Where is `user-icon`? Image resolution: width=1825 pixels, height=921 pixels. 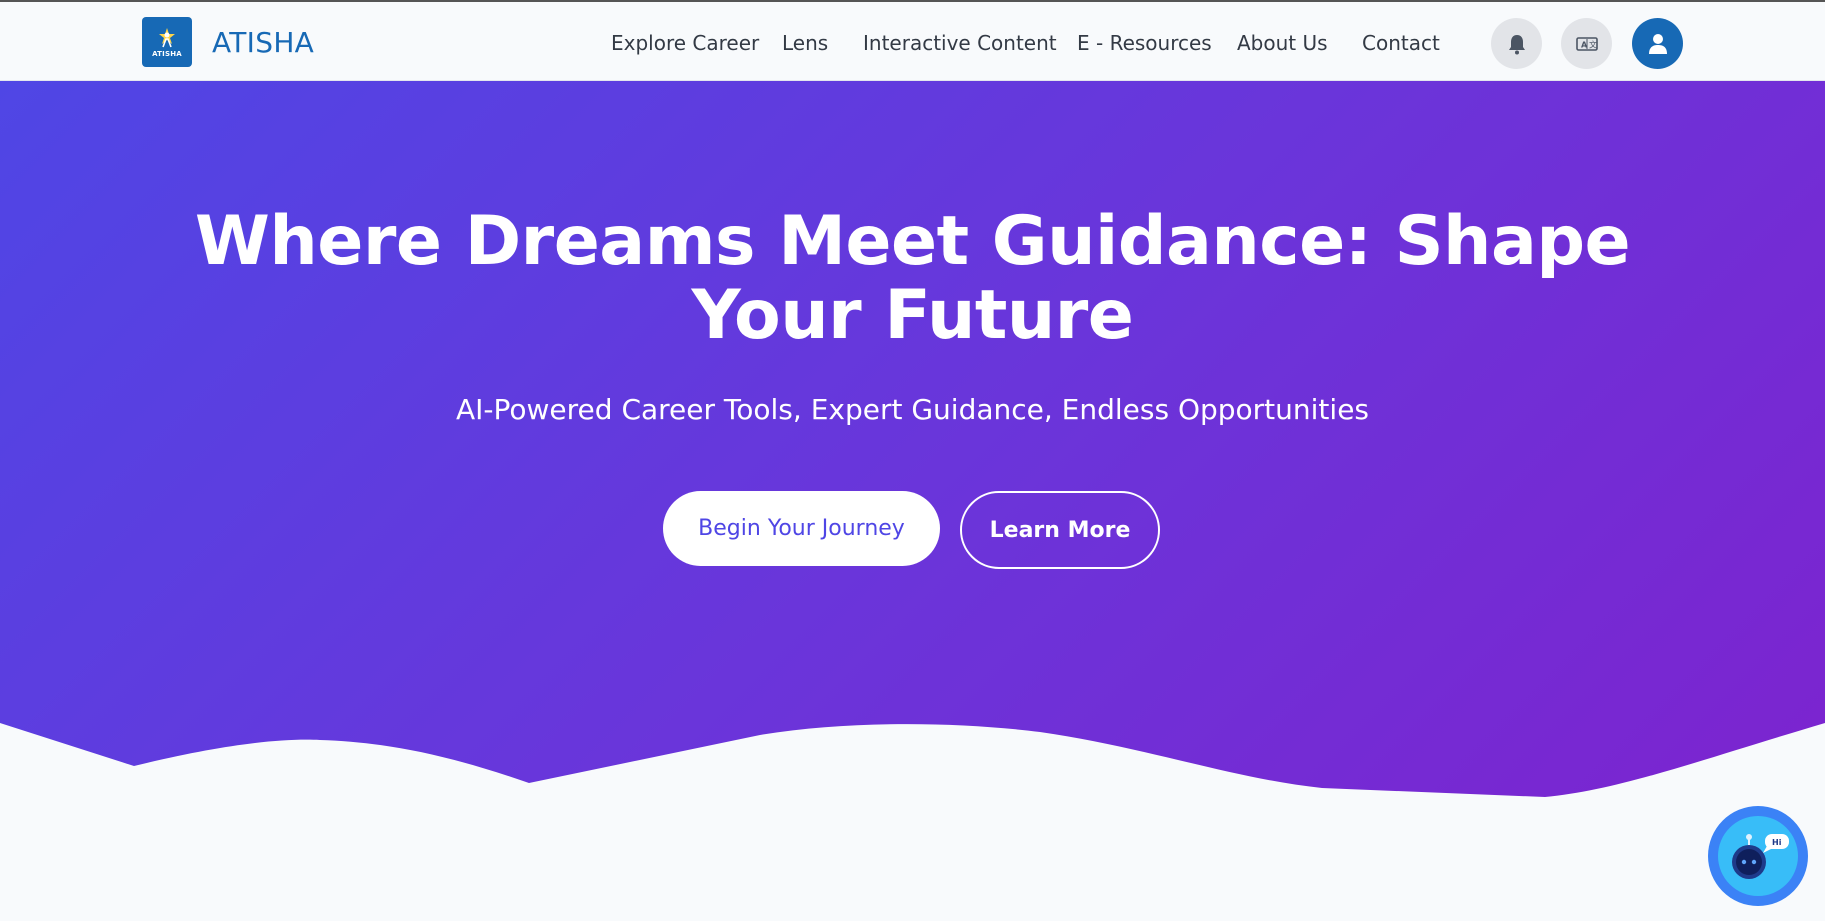 user-icon is located at coordinates (1657, 43).